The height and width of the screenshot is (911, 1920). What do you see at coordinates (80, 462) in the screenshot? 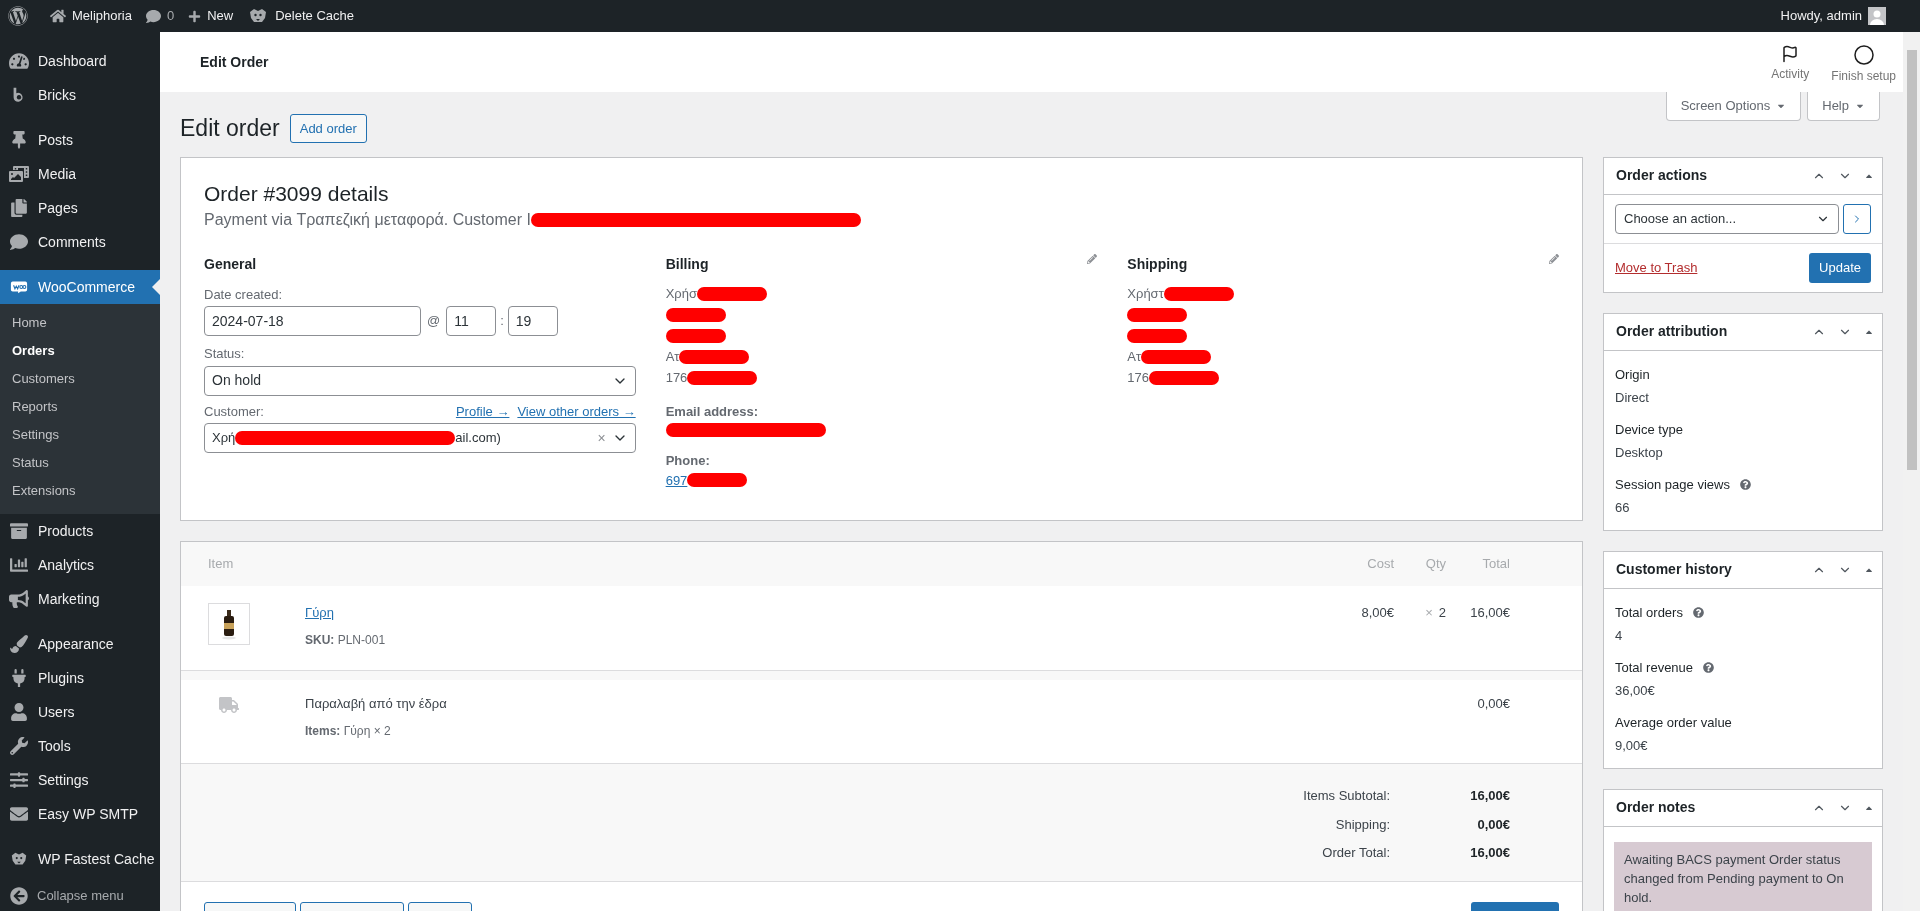
I see `submenu-item: Status` at bounding box center [80, 462].